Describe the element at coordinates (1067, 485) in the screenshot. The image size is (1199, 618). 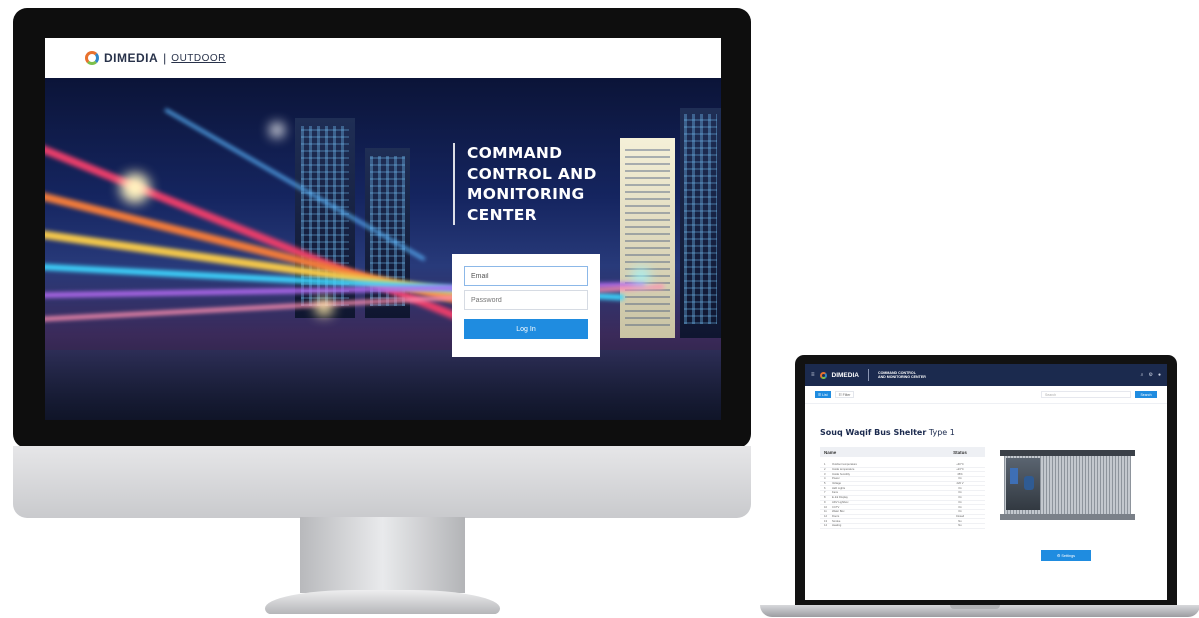
I see `bus-shelter-image` at that location.